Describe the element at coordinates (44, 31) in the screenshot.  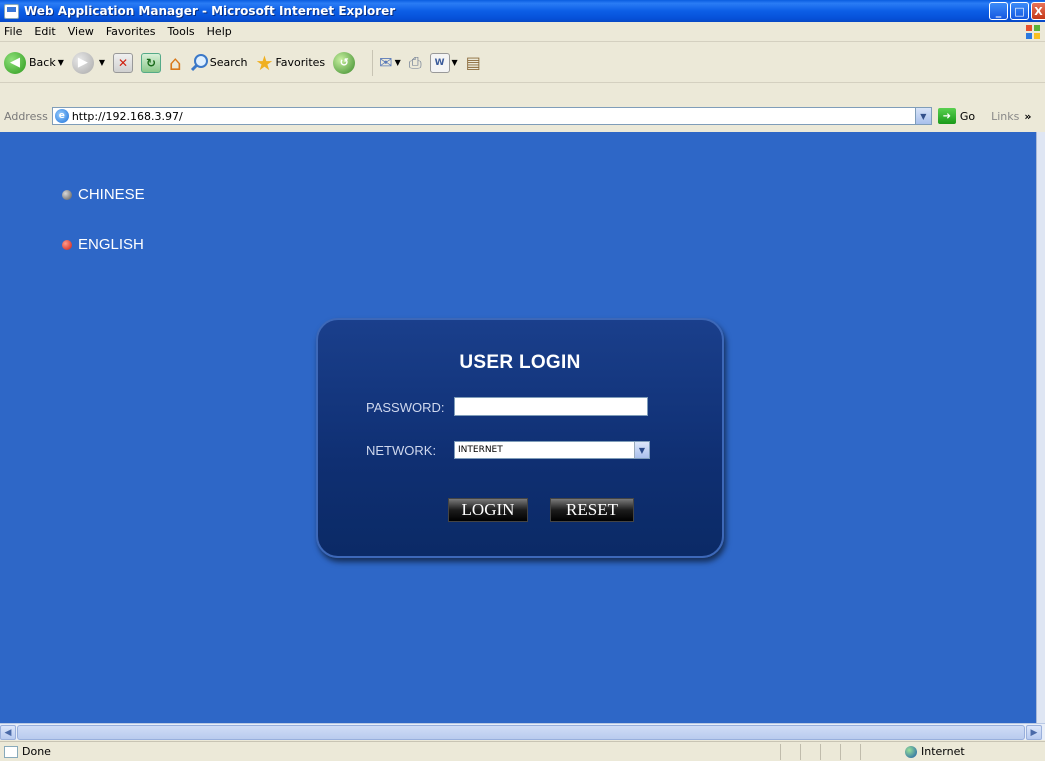
I see `menu-edit: Edit` at that location.